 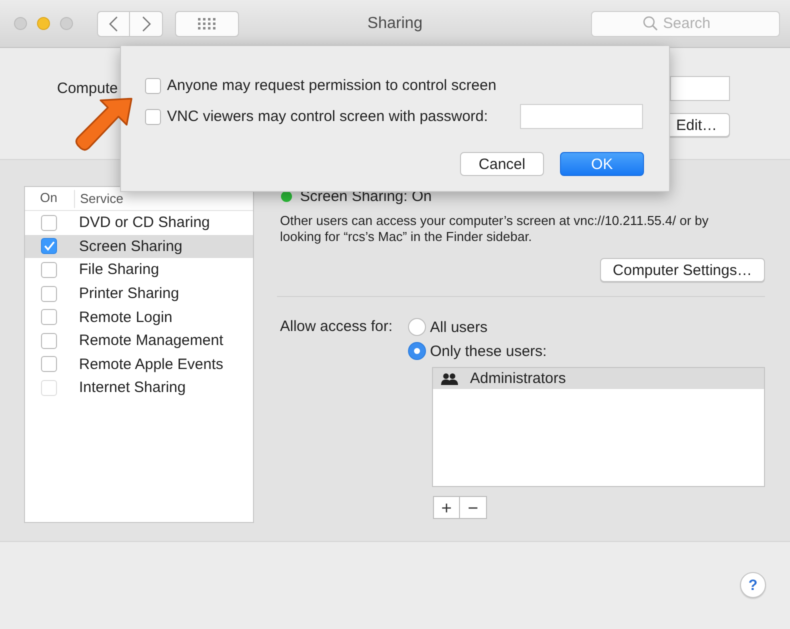 What do you see at coordinates (50, 199) in the screenshot?
I see `column-header: On` at bounding box center [50, 199].